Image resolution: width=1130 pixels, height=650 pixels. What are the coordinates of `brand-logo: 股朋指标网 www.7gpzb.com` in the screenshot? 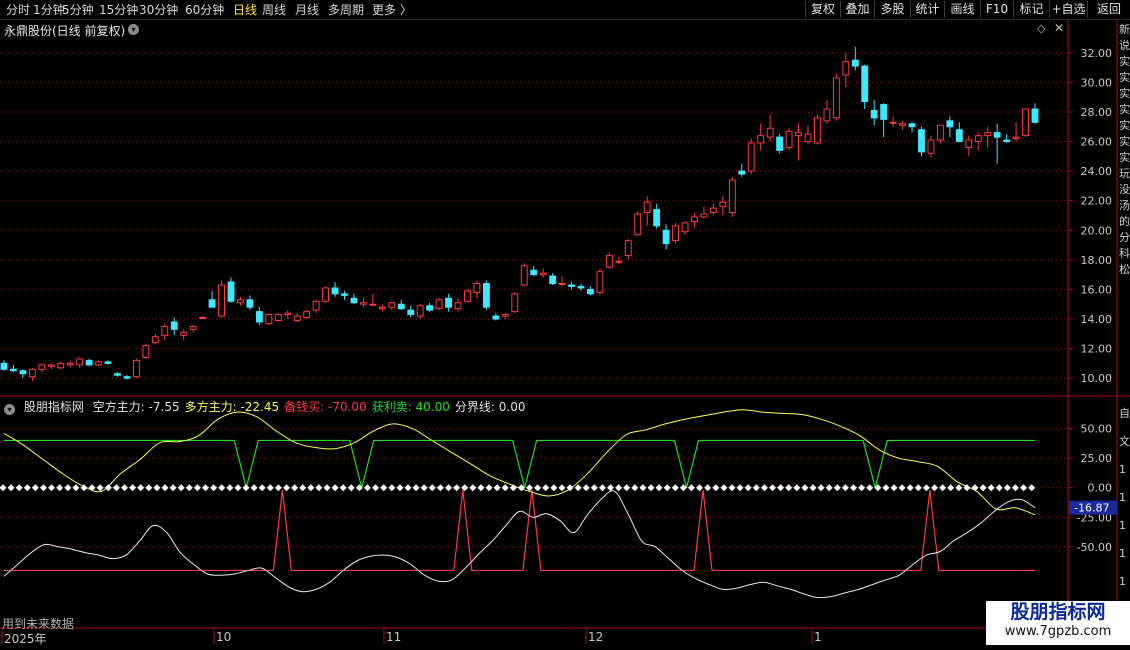 It's located at (1058, 623).